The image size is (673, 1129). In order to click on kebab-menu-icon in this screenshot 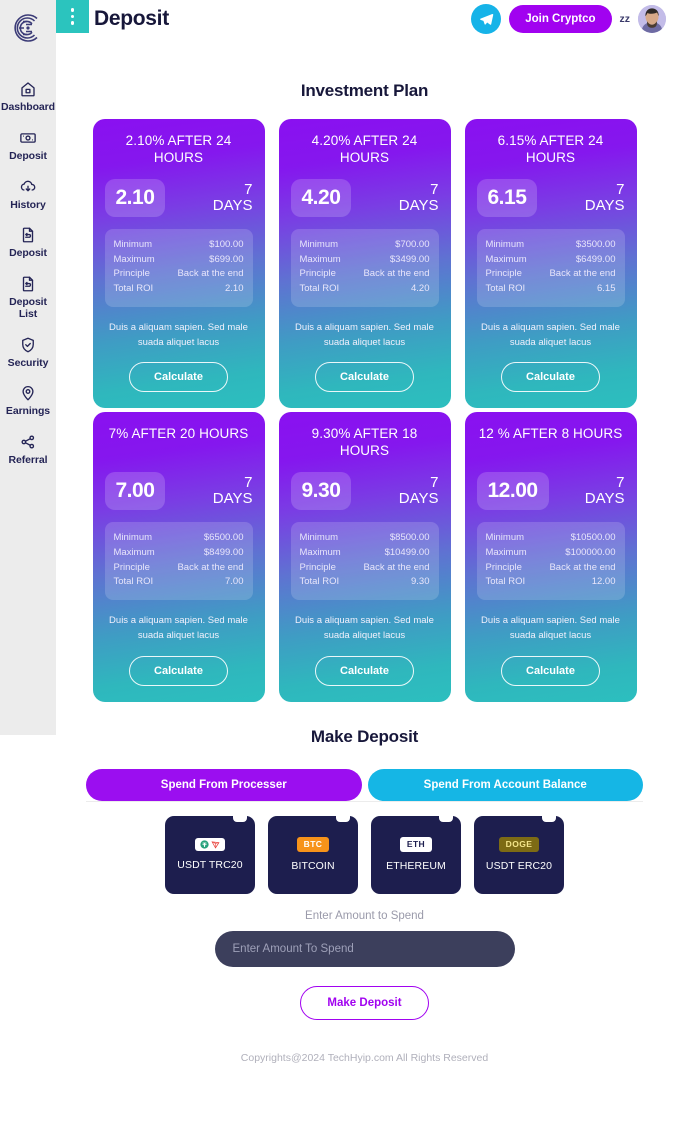, I will do `click(72, 16)`.